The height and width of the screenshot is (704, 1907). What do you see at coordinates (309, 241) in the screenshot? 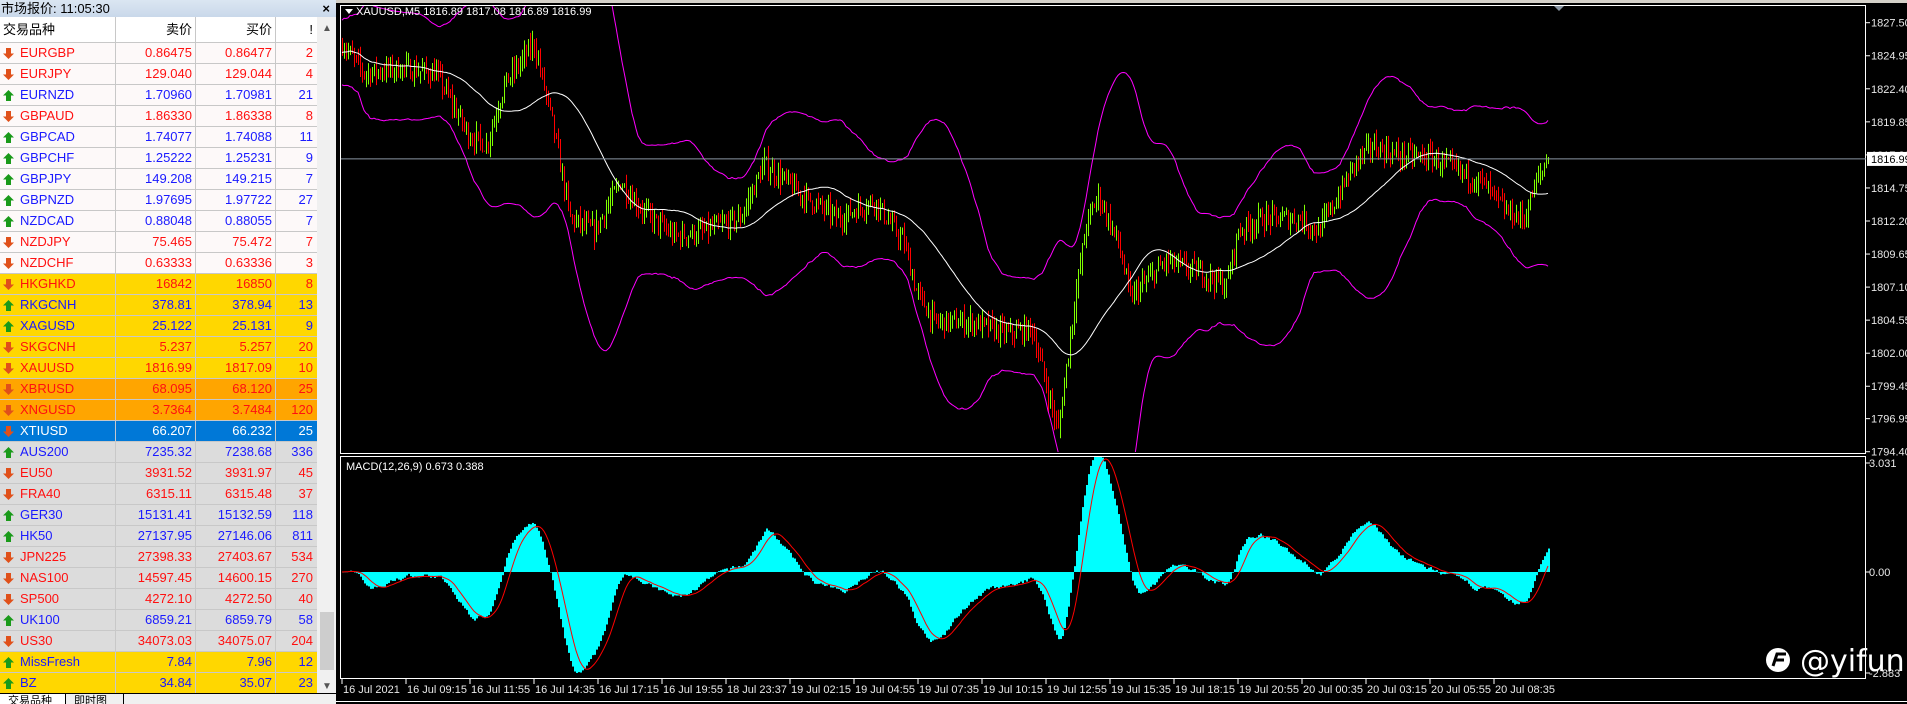
I see `spread-cell: 7` at bounding box center [309, 241].